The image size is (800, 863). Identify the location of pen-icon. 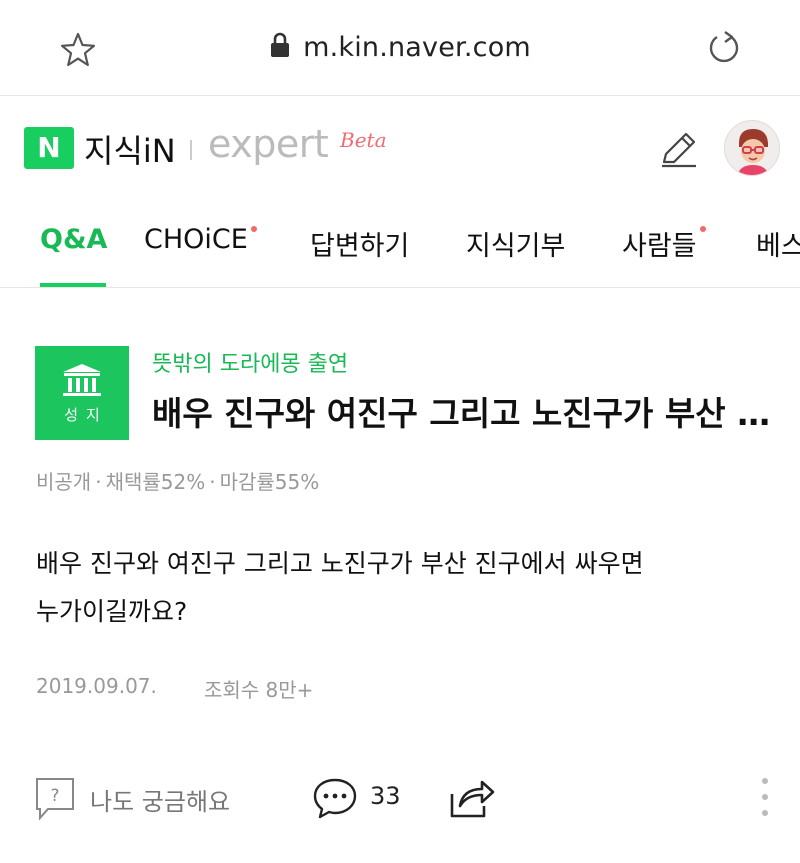
(678, 150).